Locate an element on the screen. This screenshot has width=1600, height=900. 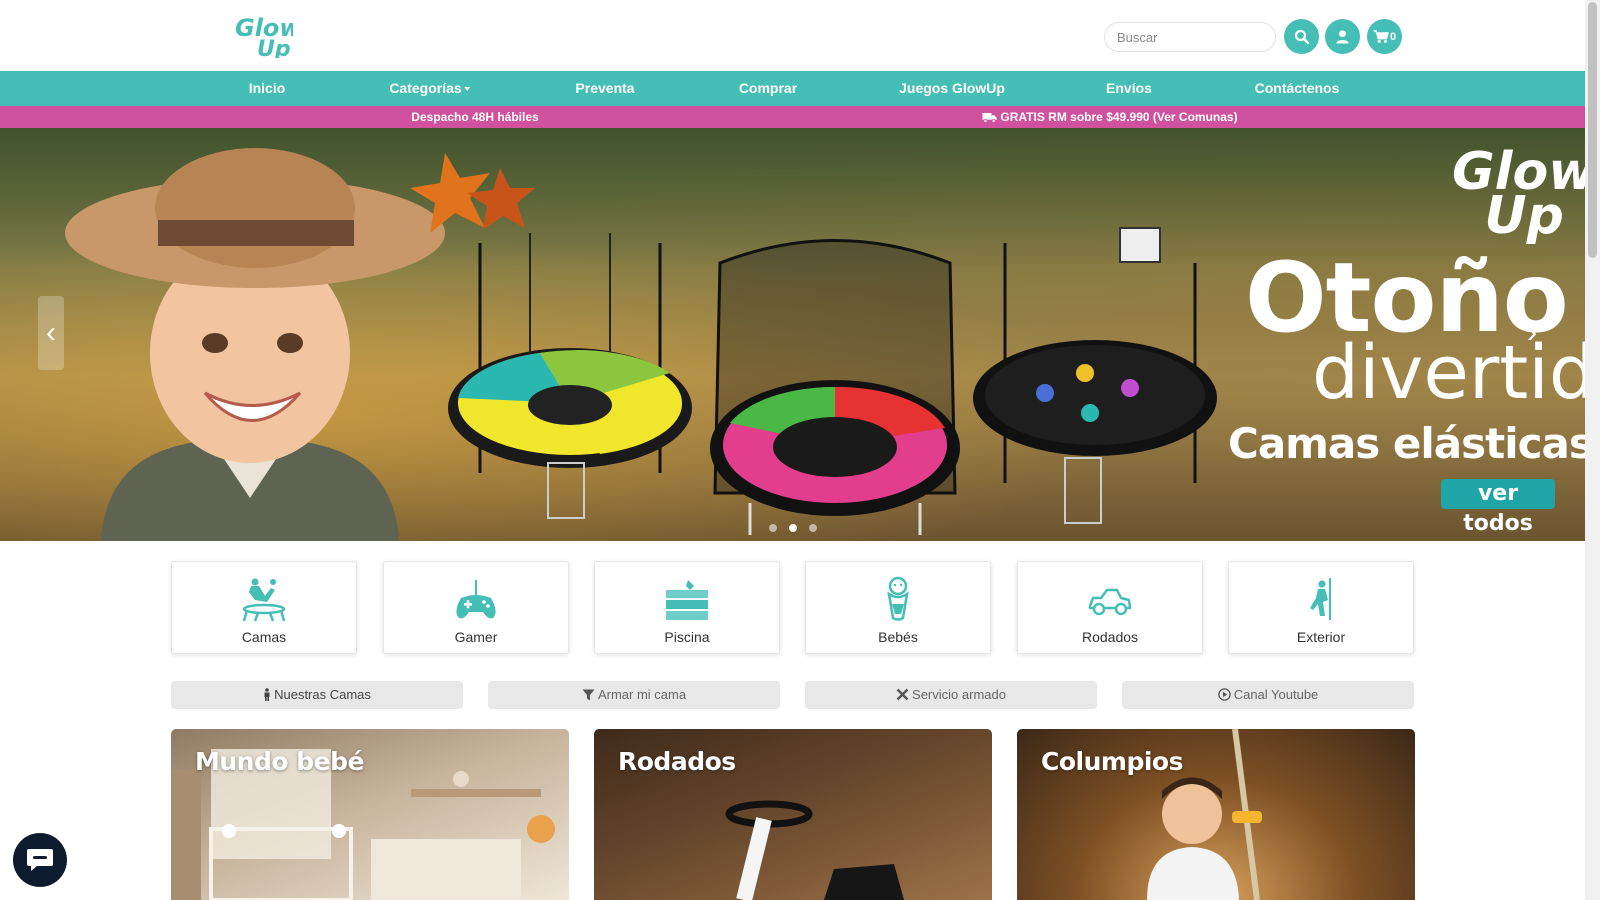
carousel-indicators is located at coordinates (793, 528).